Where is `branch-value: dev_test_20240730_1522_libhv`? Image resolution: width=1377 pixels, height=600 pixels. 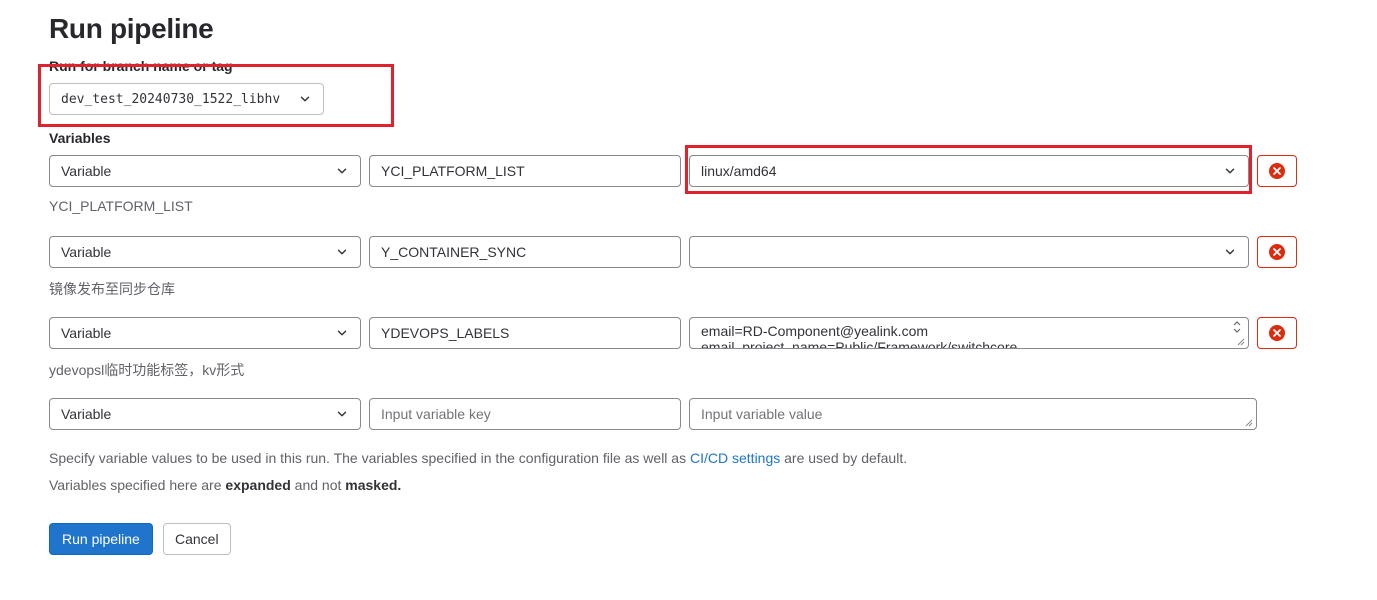 branch-value: dev_test_20240730_1522_libhv is located at coordinates (171, 99).